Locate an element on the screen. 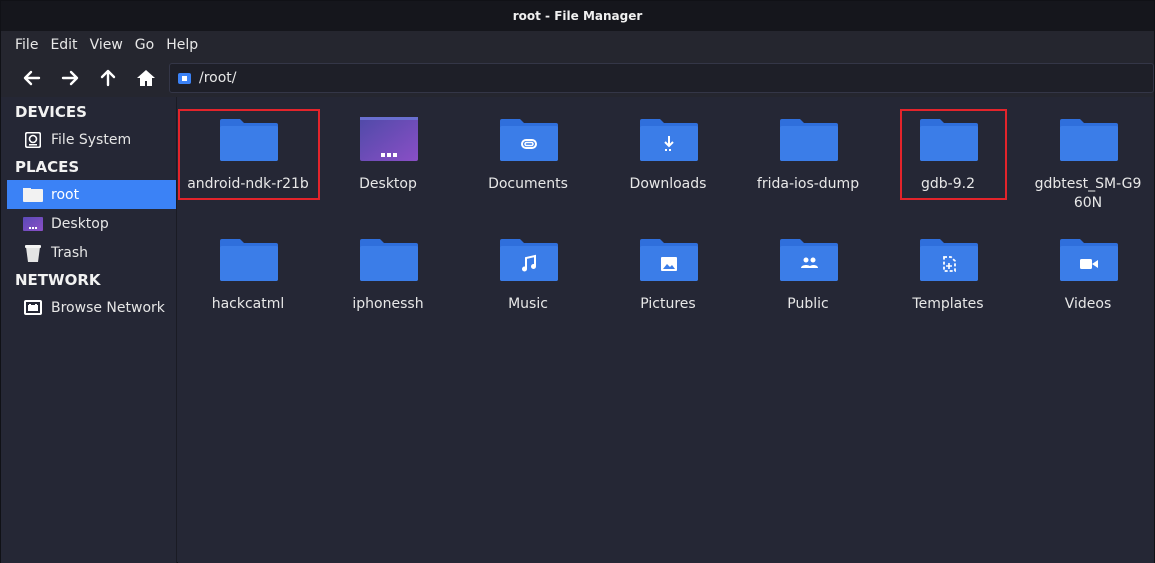 The height and width of the screenshot is (563, 1155). pictures-folder-icon is located at coordinates (669, 259).